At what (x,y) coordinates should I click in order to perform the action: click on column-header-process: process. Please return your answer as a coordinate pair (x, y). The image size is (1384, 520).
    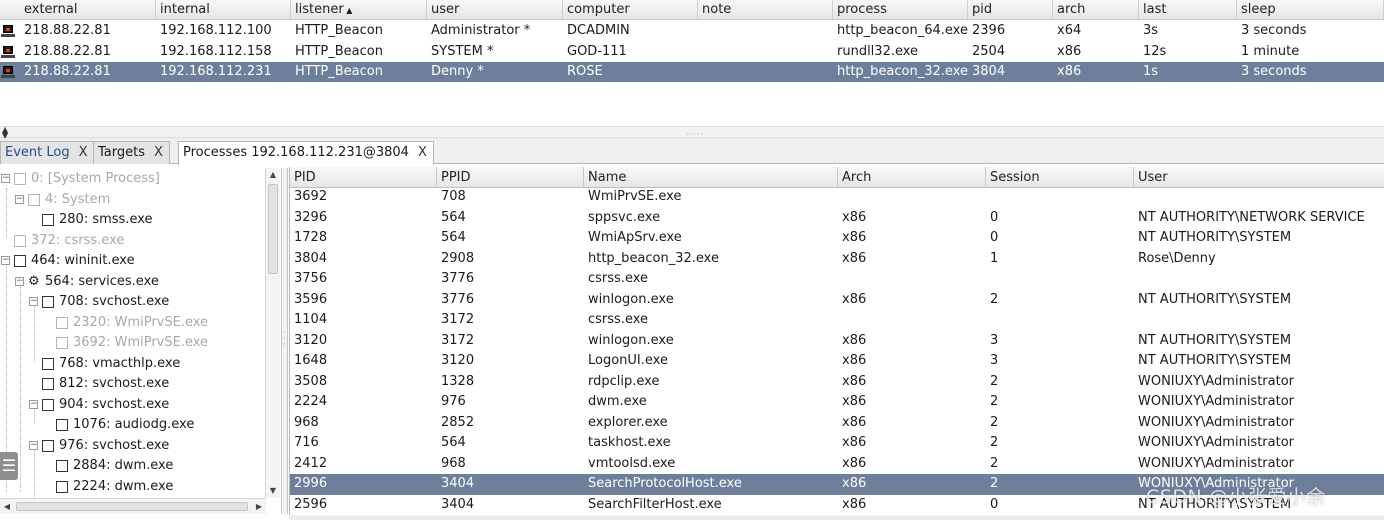
    Looking at the image, I should click on (900, 10).